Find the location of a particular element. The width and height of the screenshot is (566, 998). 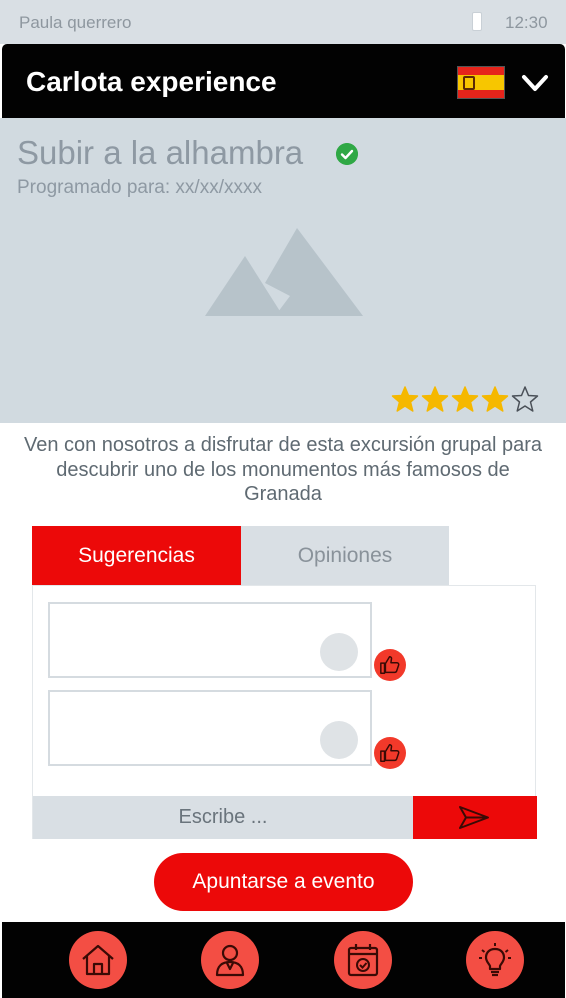

nav-calendar-button is located at coordinates (363, 960).